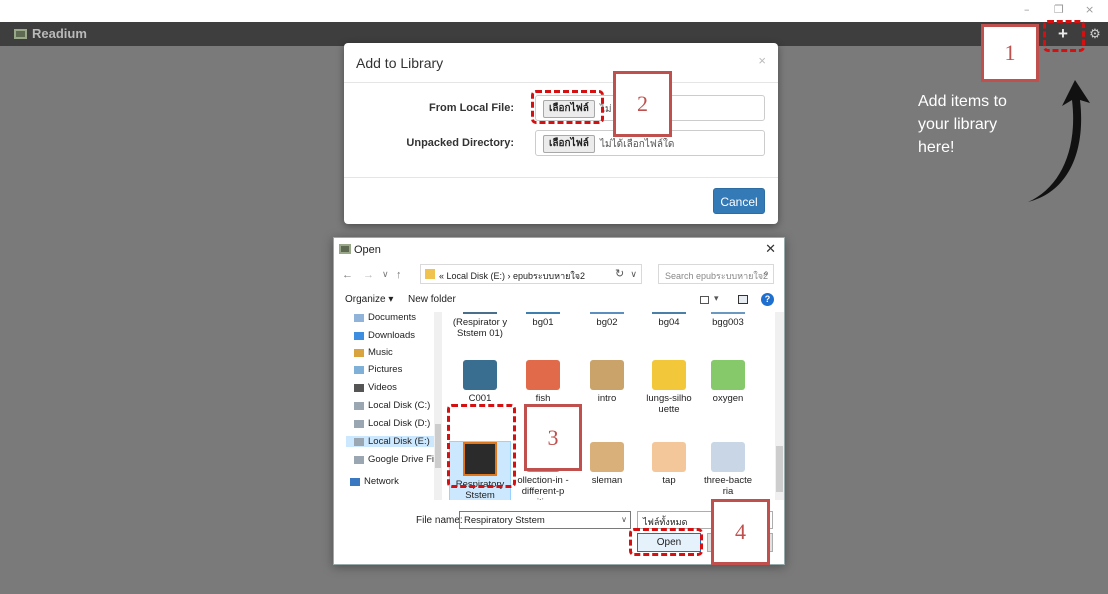  What do you see at coordinates (399, 423) in the screenshot?
I see `nav-item-label: Local Disk (D:)` at bounding box center [399, 423].